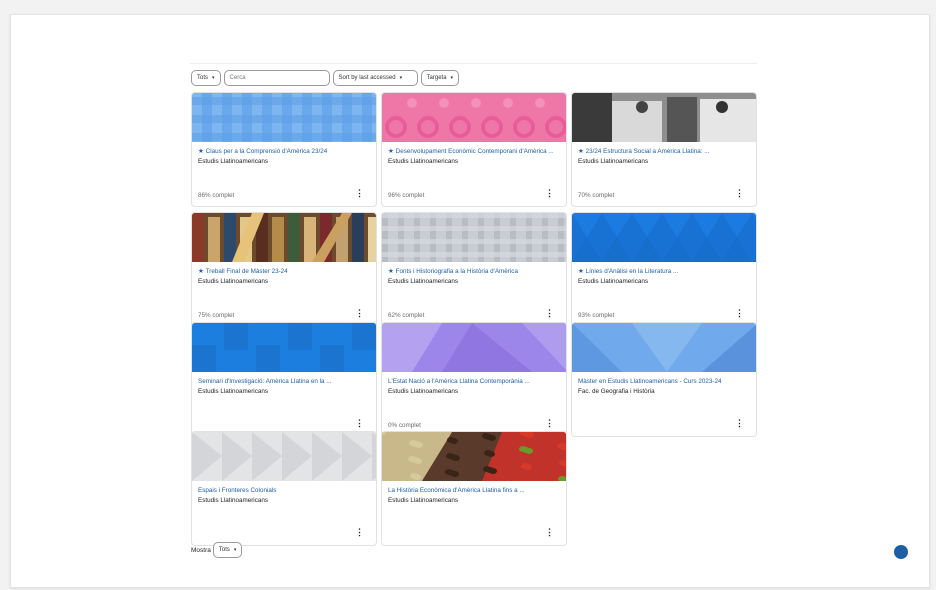 Image resolution: width=936 pixels, height=590 pixels. What do you see at coordinates (284, 491) in the screenshot?
I see `course-title-link: Espais i Fronteres Colonials` at bounding box center [284, 491].